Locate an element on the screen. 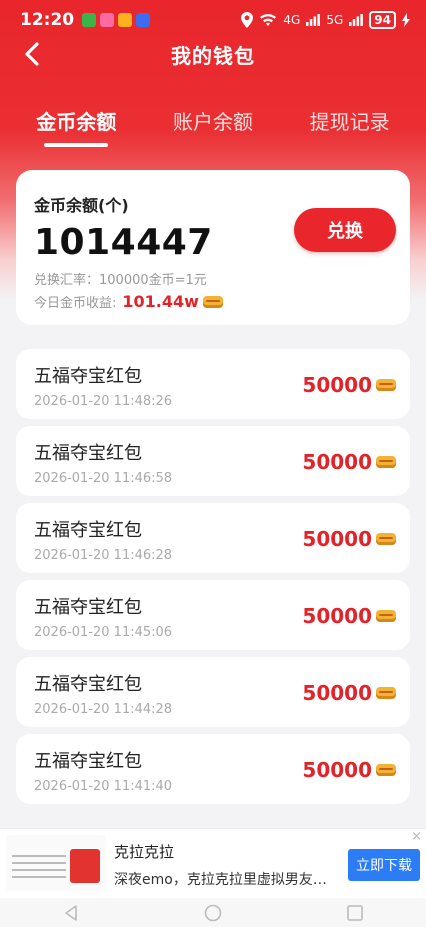 This screenshot has height=927, width=426. signal-label: 5G is located at coordinates (335, 20).